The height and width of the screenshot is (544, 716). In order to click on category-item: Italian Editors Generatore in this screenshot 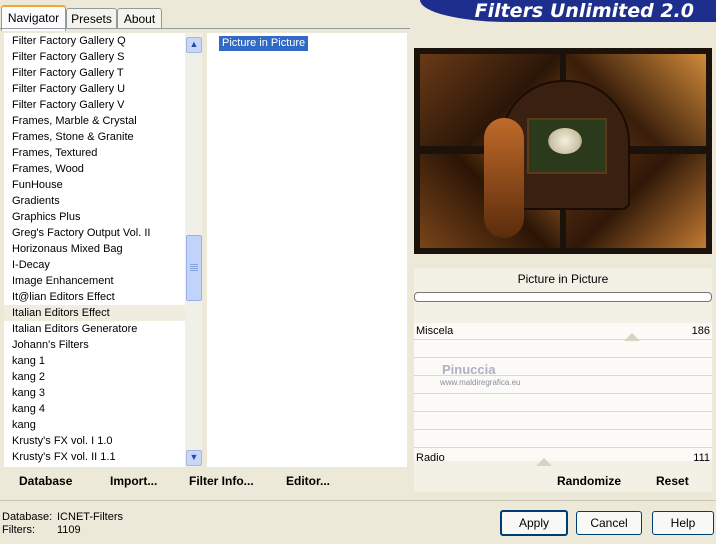, I will do `click(94, 329)`.